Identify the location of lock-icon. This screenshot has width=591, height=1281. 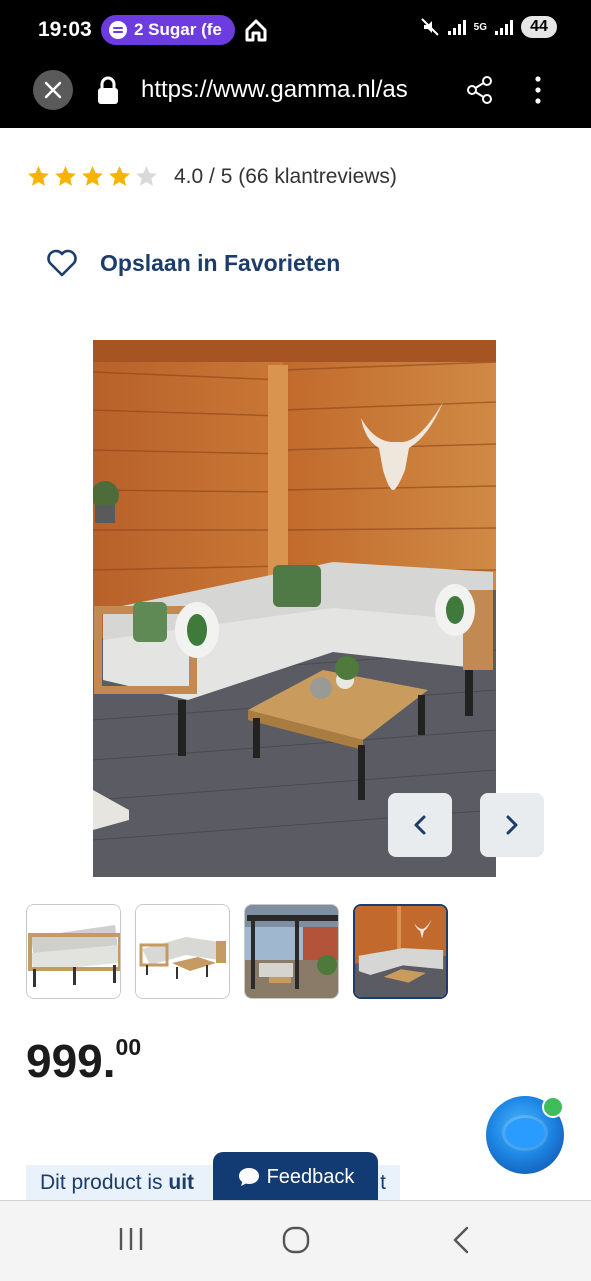
(108, 90).